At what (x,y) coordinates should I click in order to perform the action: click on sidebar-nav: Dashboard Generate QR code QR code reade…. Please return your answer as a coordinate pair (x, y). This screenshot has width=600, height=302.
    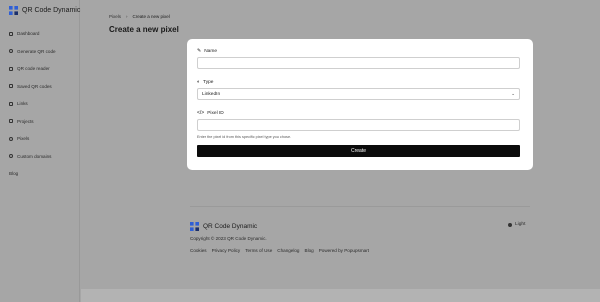
    Looking at the image, I should click on (40, 104).